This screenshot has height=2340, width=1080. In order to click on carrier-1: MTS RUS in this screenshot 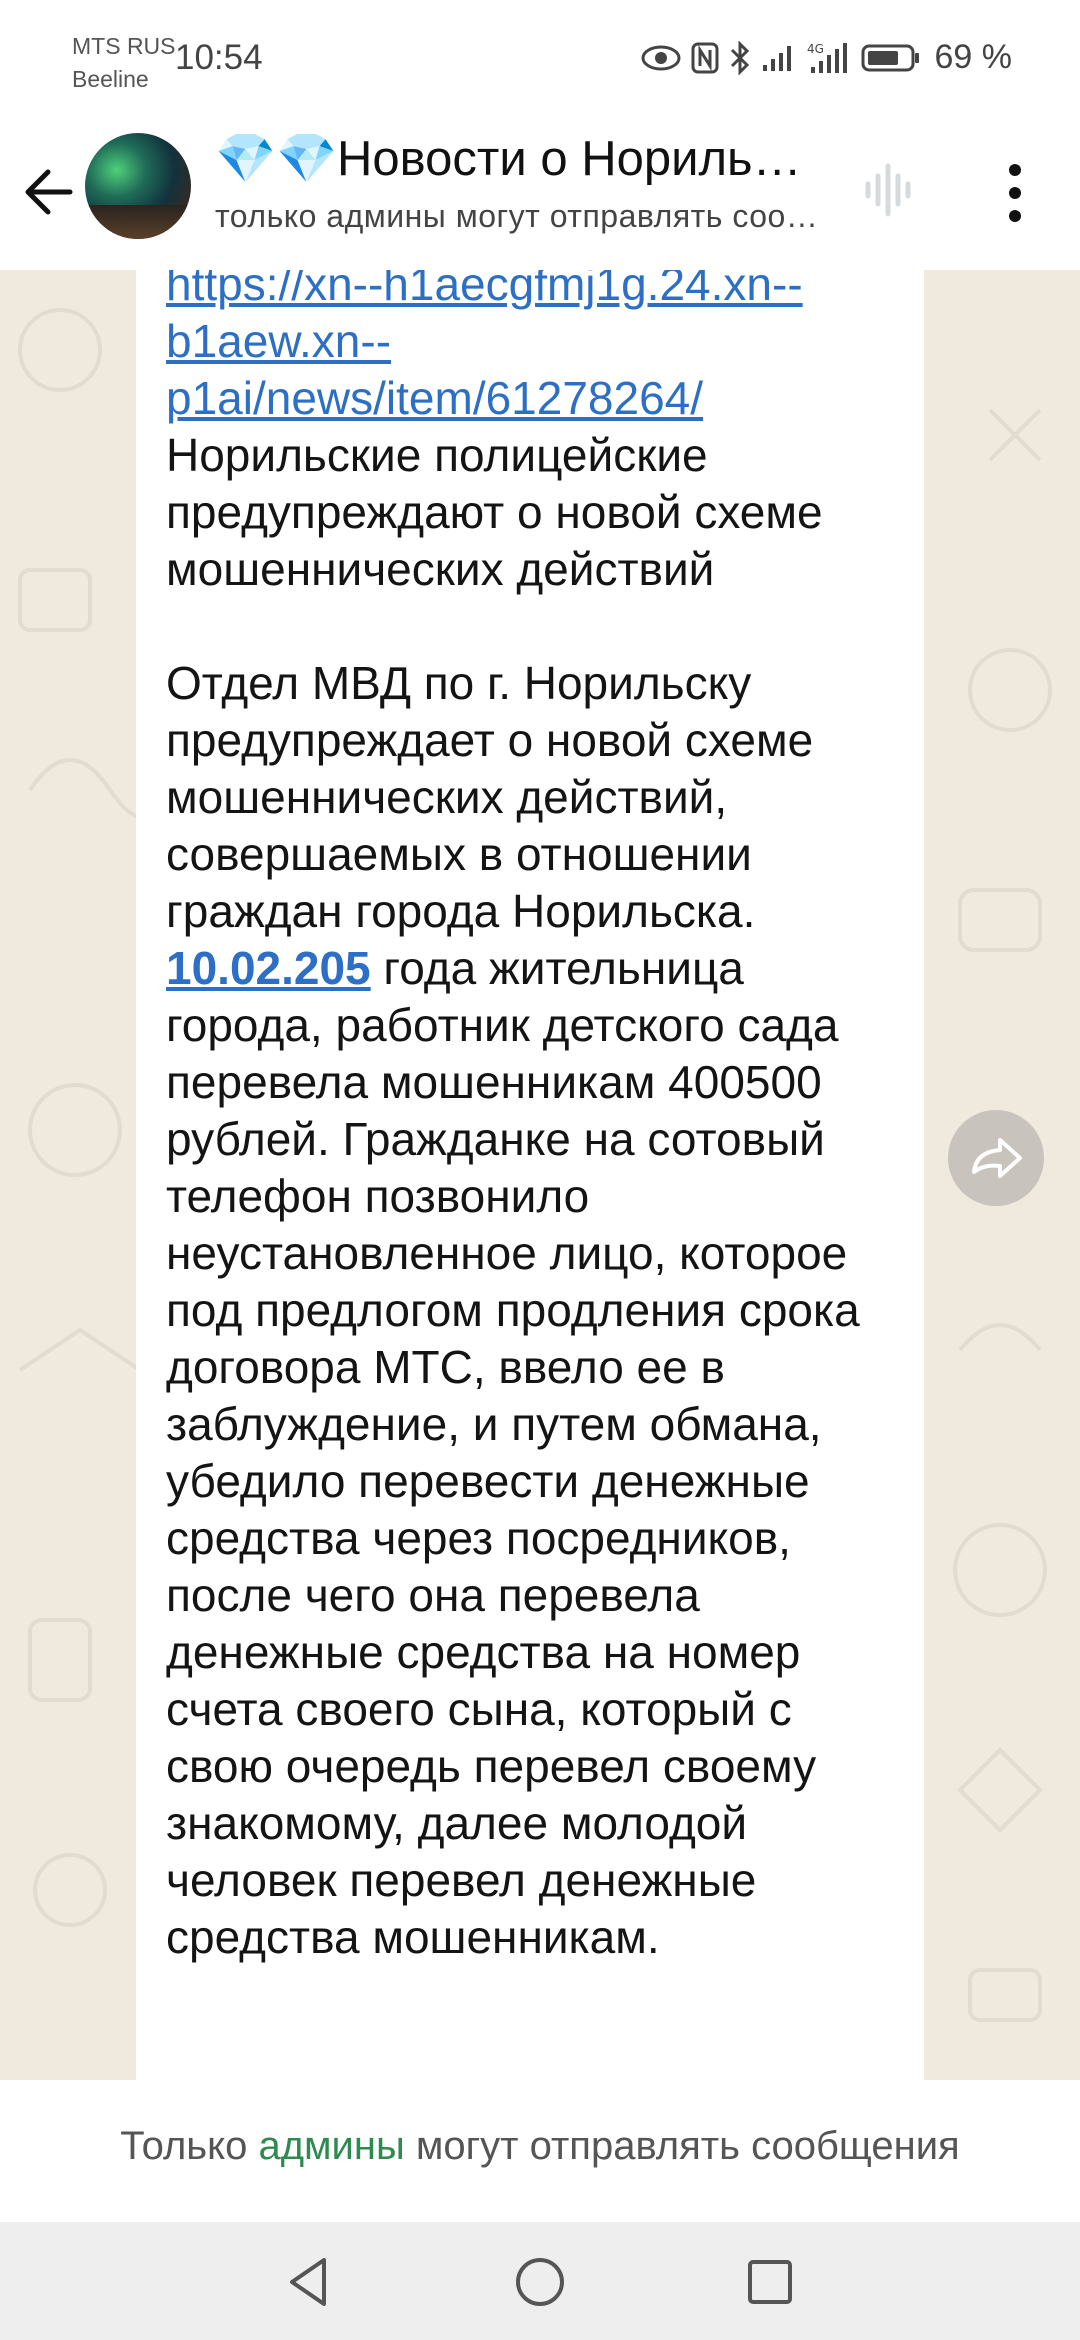, I will do `click(124, 46)`.